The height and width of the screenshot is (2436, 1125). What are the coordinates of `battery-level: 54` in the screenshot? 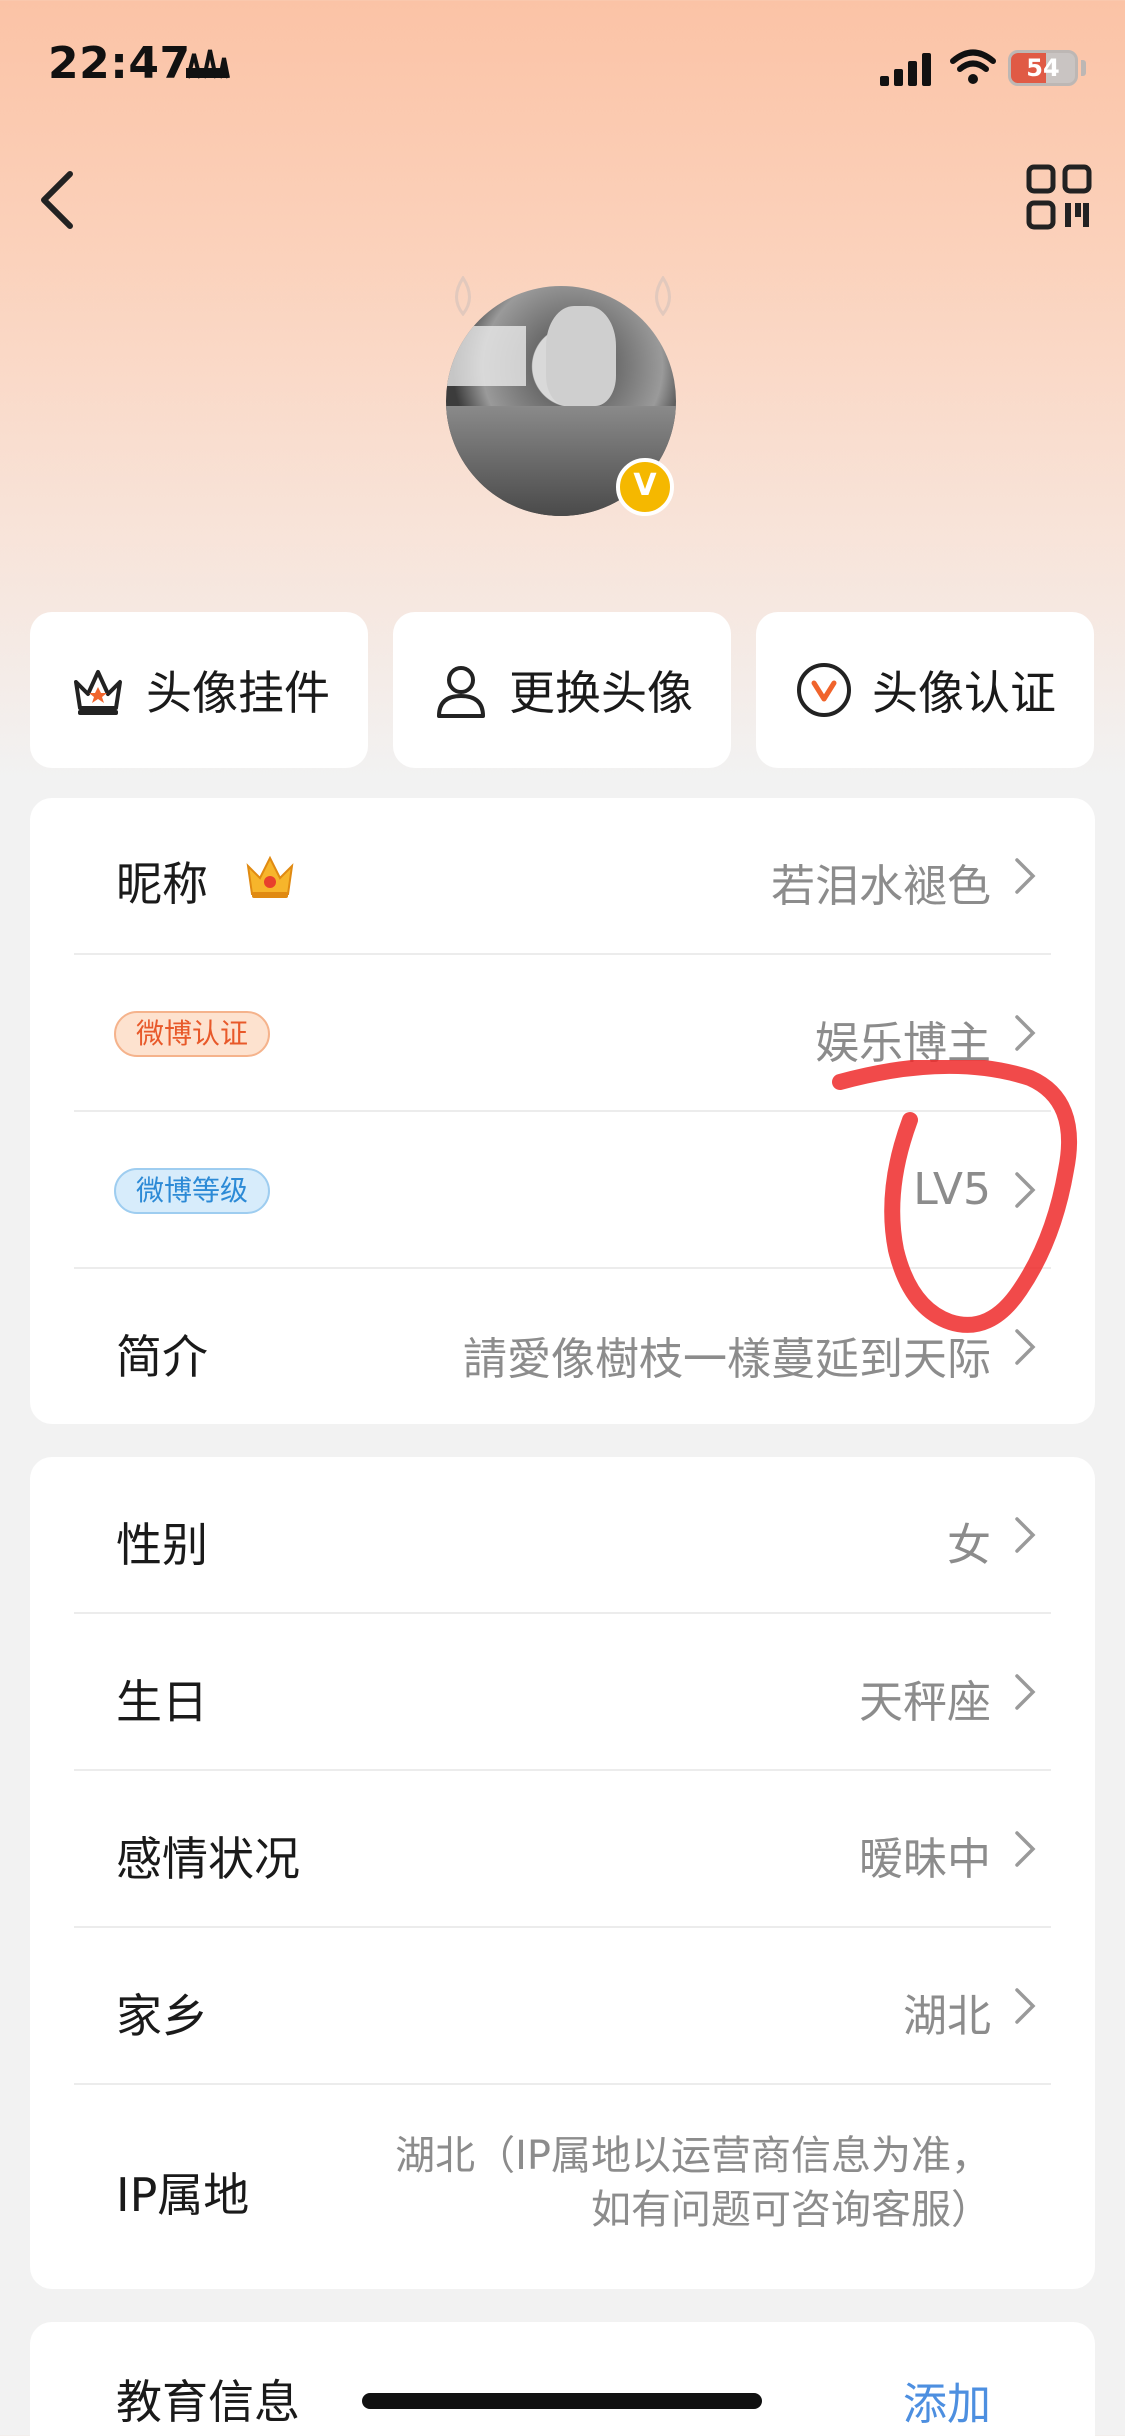 It's located at (1043, 68).